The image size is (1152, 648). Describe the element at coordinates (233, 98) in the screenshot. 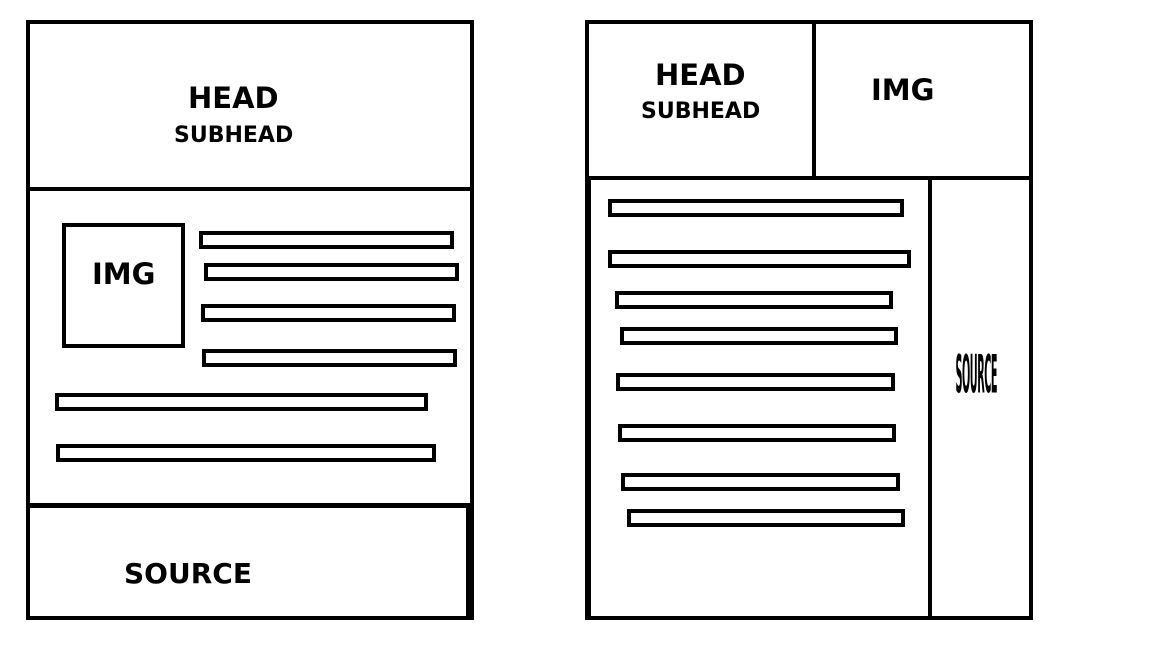

I see `layout-1-head-label: HEAD` at that location.